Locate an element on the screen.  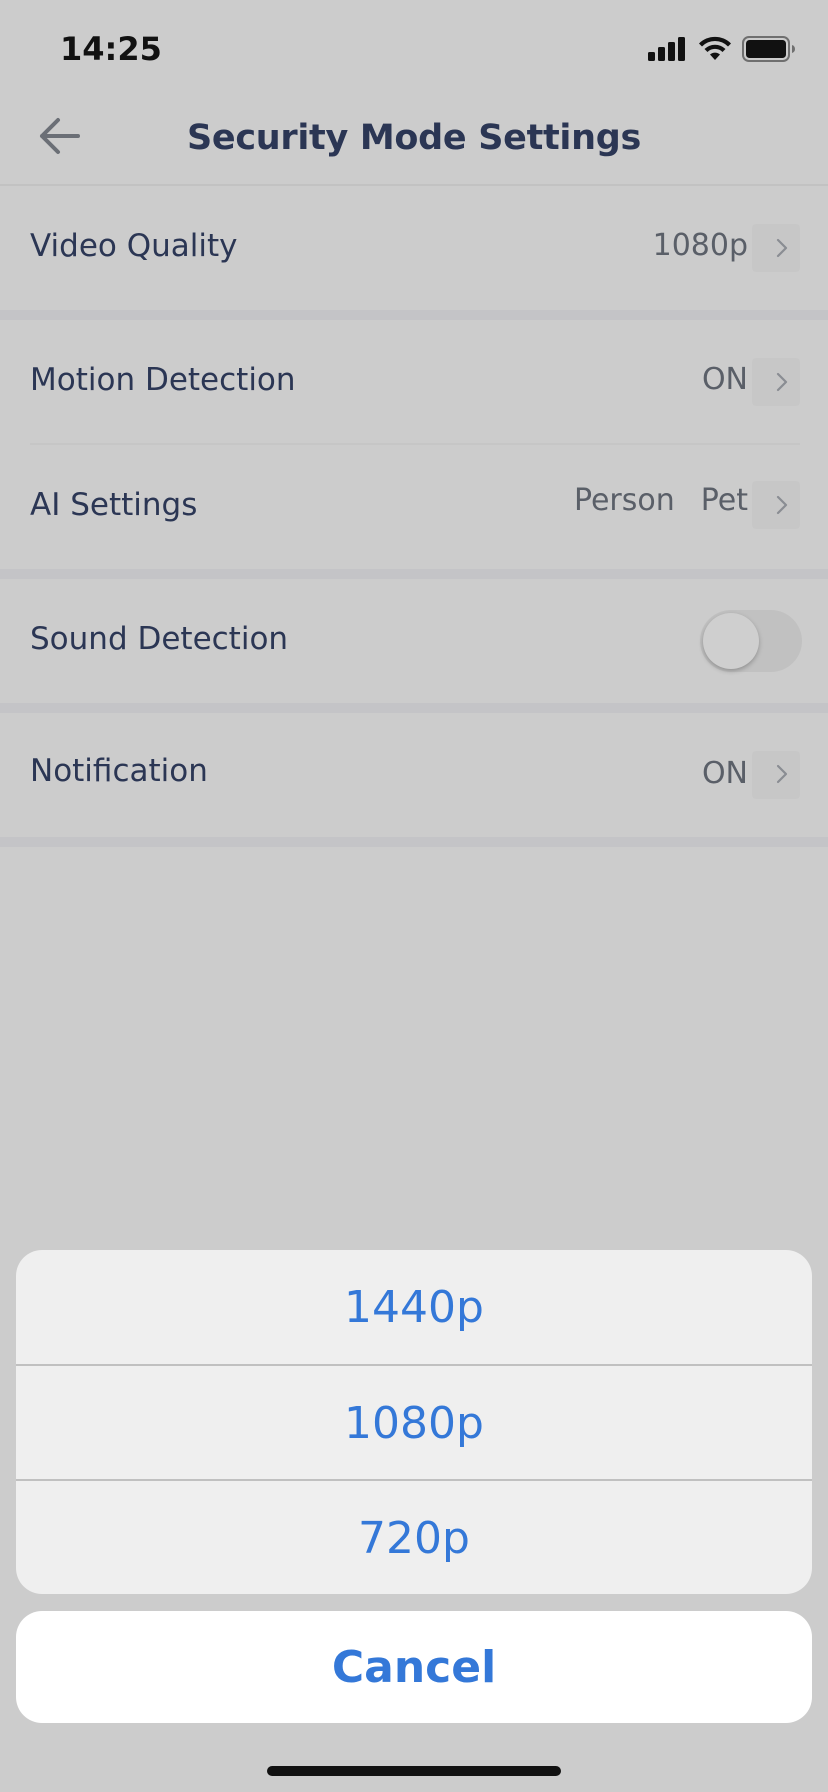
sound-detection-row: Sound Detection is located at coordinates (414, 641).